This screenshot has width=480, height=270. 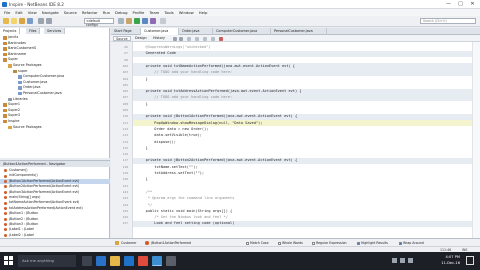 What do you see at coordinates (213, 38) in the screenshot?
I see `shift-right-icon` at bounding box center [213, 38].